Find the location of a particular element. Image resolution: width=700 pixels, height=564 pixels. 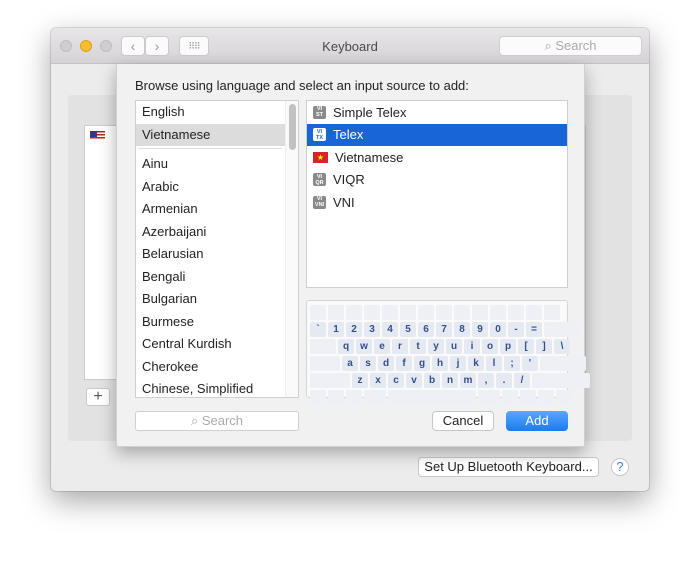

language-item: Central Kurdish is located at coordinates (217, 344).